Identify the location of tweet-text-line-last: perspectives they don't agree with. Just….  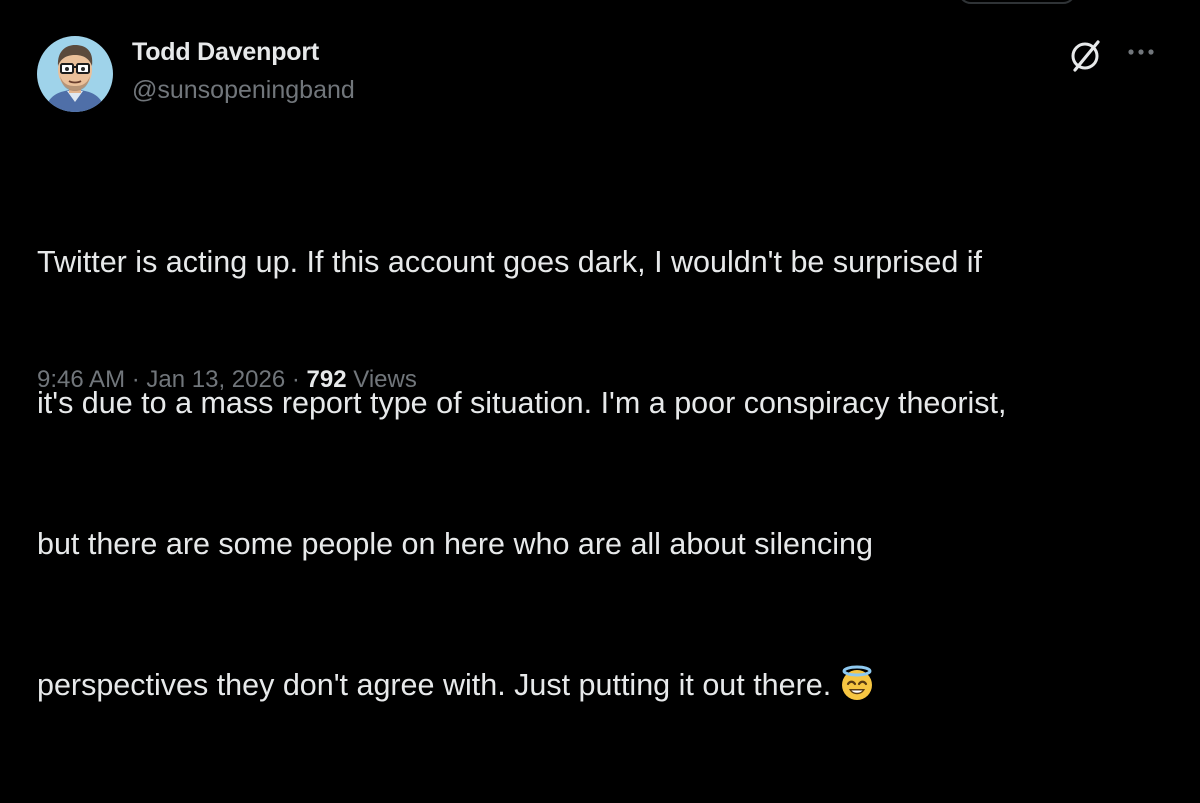
(602, 685).